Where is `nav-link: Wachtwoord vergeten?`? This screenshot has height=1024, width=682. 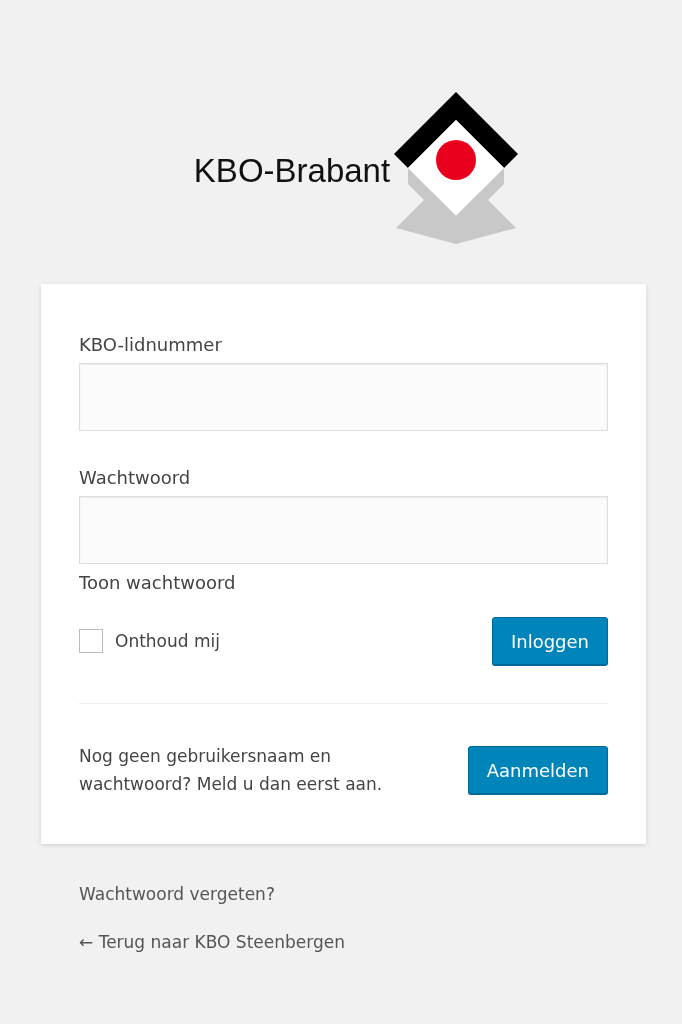
nav-link: Wachtwoord vergeten? is located at coordinates (177, 894).